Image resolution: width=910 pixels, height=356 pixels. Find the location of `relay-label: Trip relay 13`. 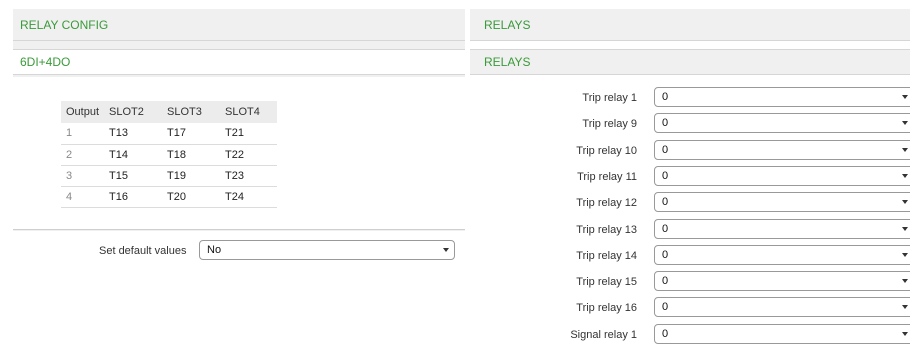

relay-label: Trip relay 13 is located at coordinates (606, 229).